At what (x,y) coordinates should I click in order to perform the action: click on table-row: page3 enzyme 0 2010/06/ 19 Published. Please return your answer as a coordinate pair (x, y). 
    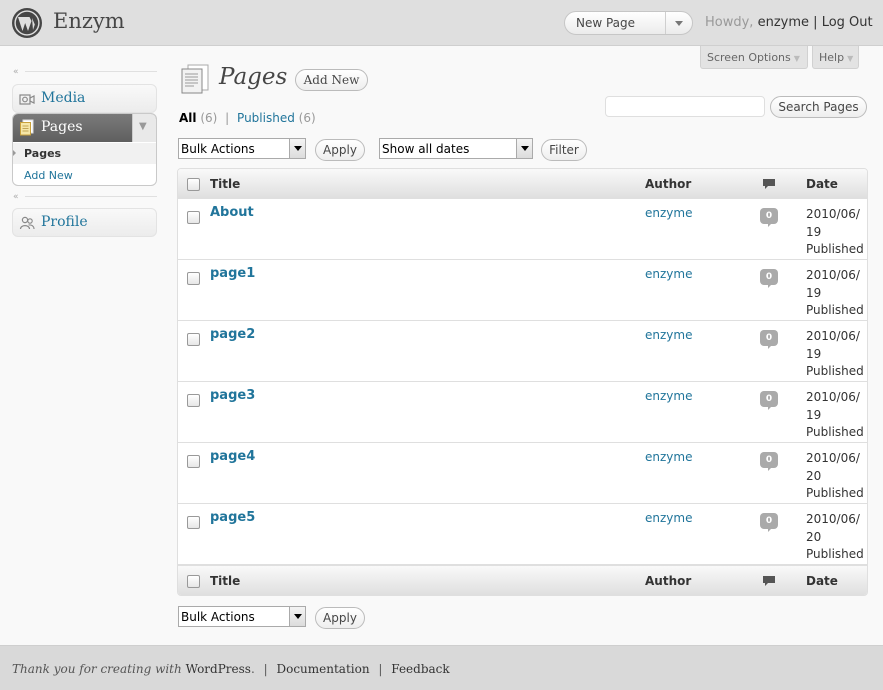
    Looking at the image, I should click on (522, 412).